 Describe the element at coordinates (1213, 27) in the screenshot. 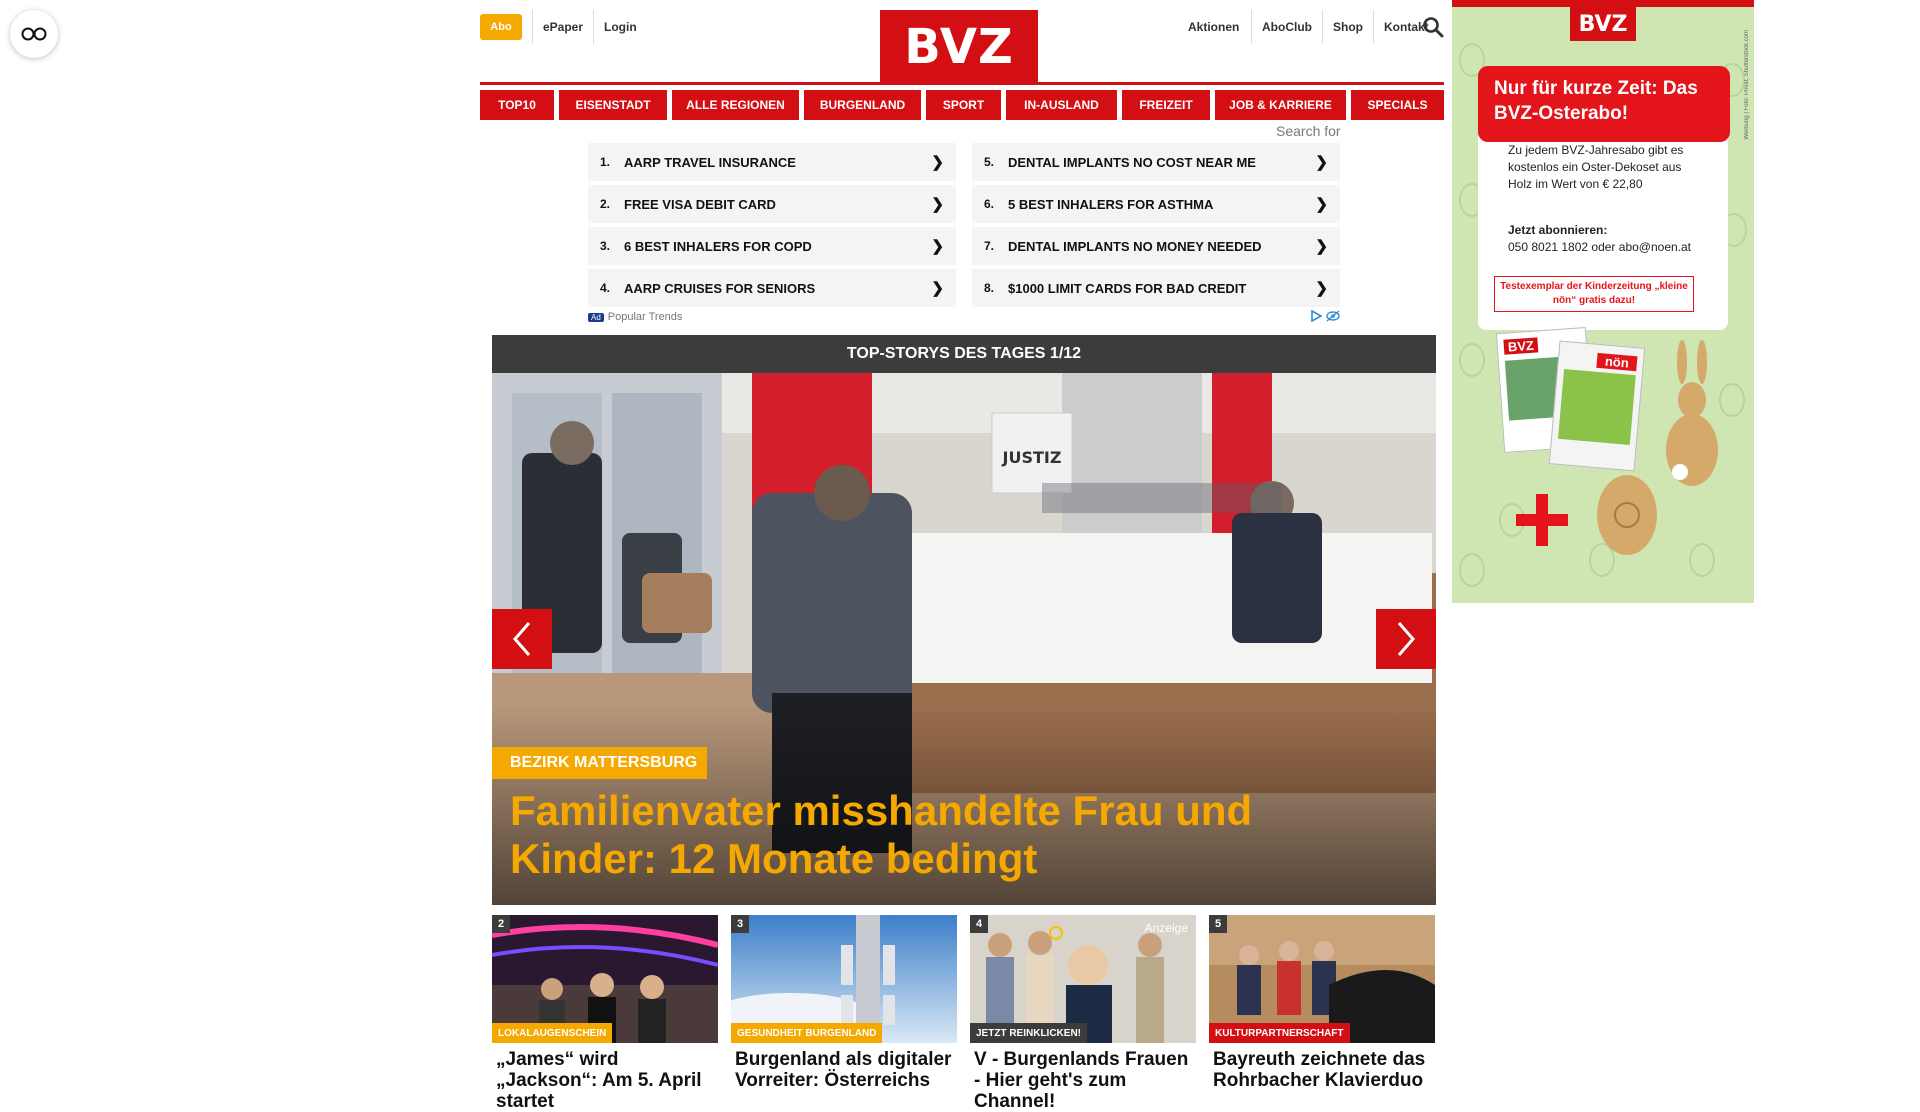

I see `aktionen-link: Aktionen` at that location.